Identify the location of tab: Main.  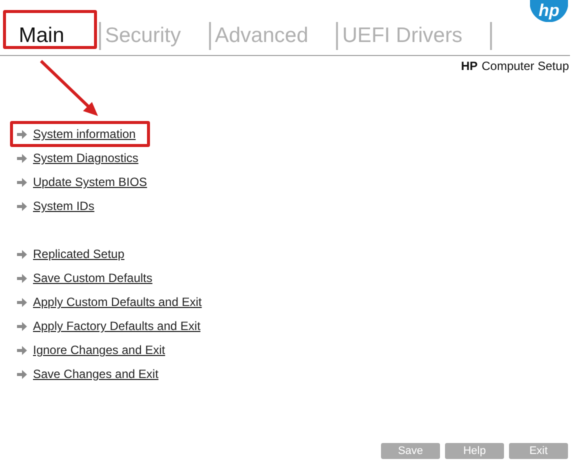
(49, 36).